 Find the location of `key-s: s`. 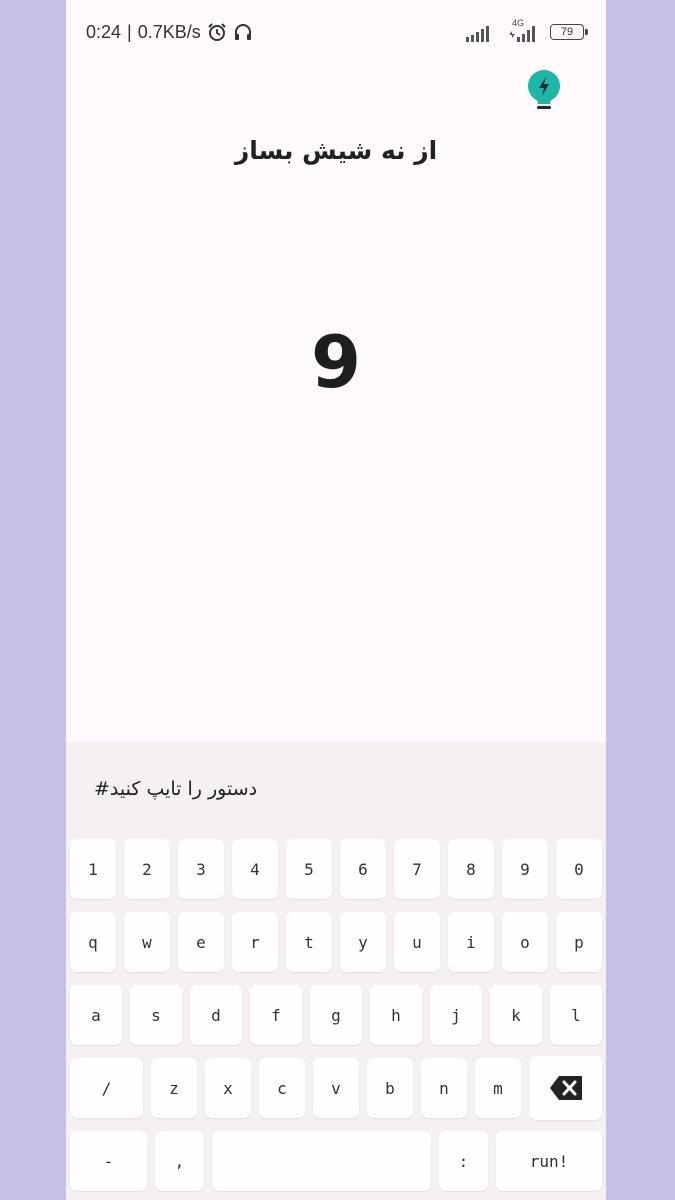

key-s: s is located at coordinates (156, 1015).